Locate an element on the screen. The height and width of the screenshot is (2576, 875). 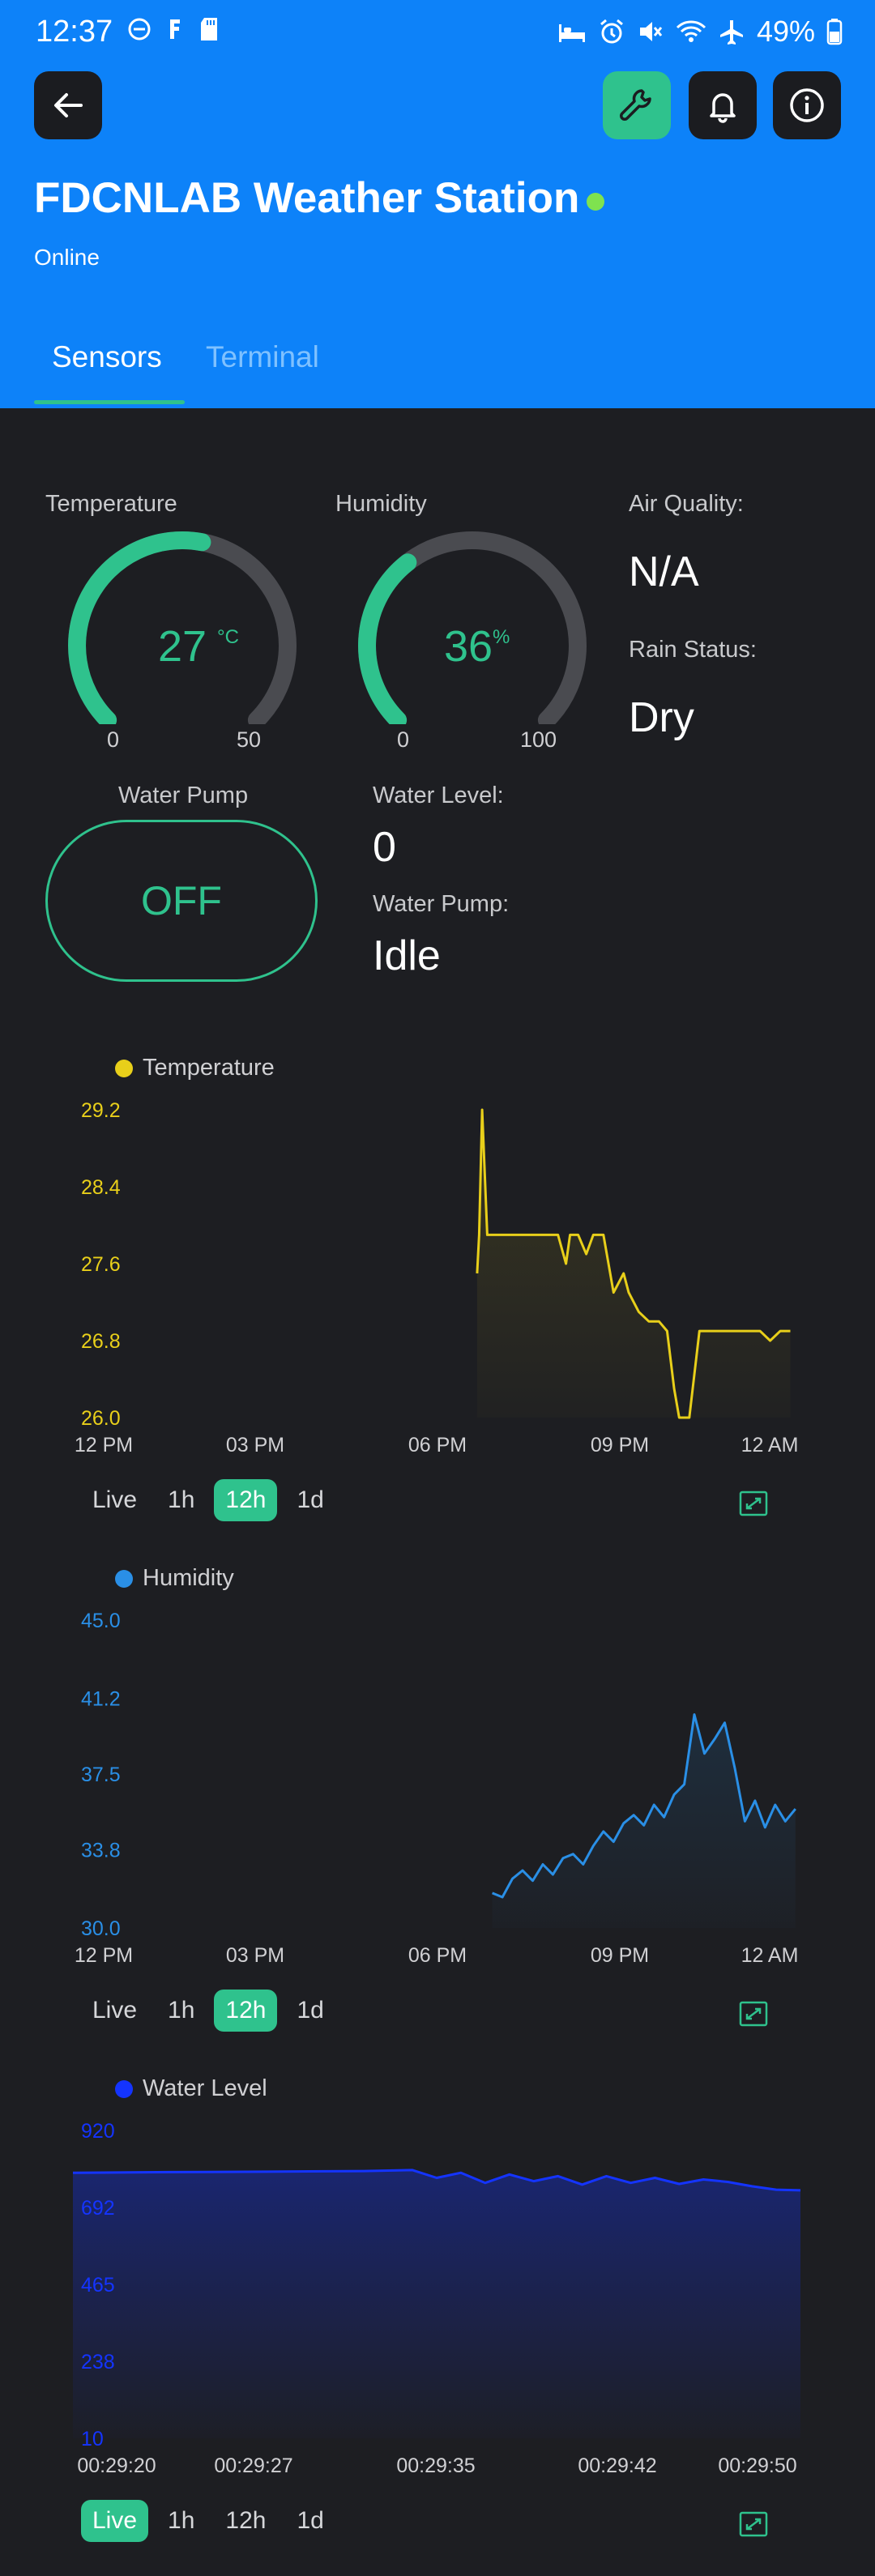
info-button is located at coordinates (807, 105).